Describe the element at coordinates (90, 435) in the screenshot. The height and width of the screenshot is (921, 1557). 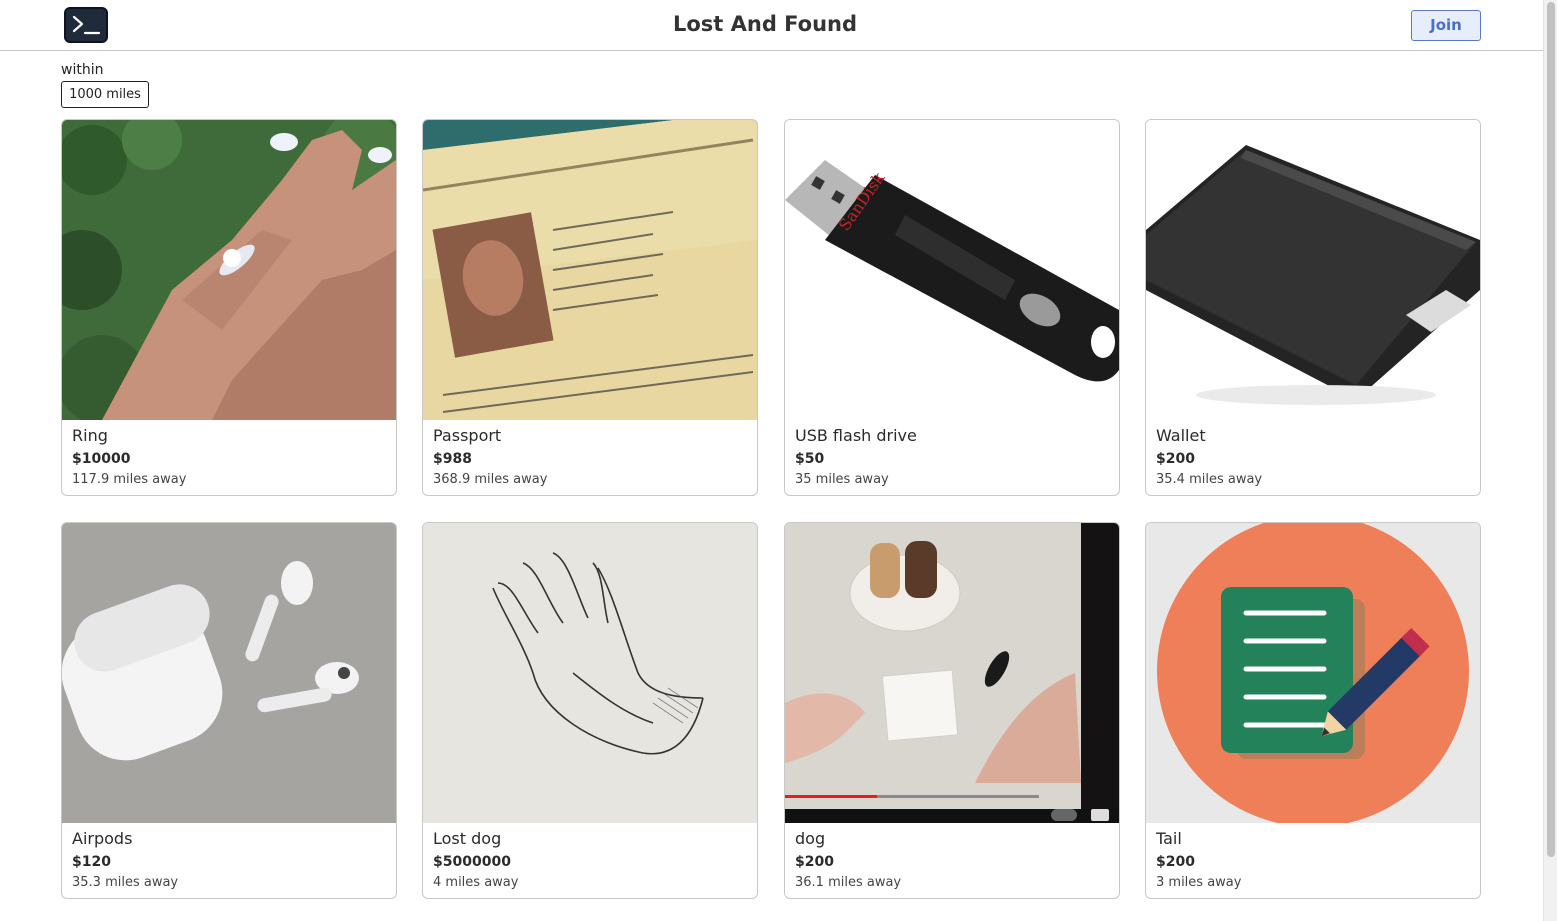
I see `item-name: Ring` at that location.